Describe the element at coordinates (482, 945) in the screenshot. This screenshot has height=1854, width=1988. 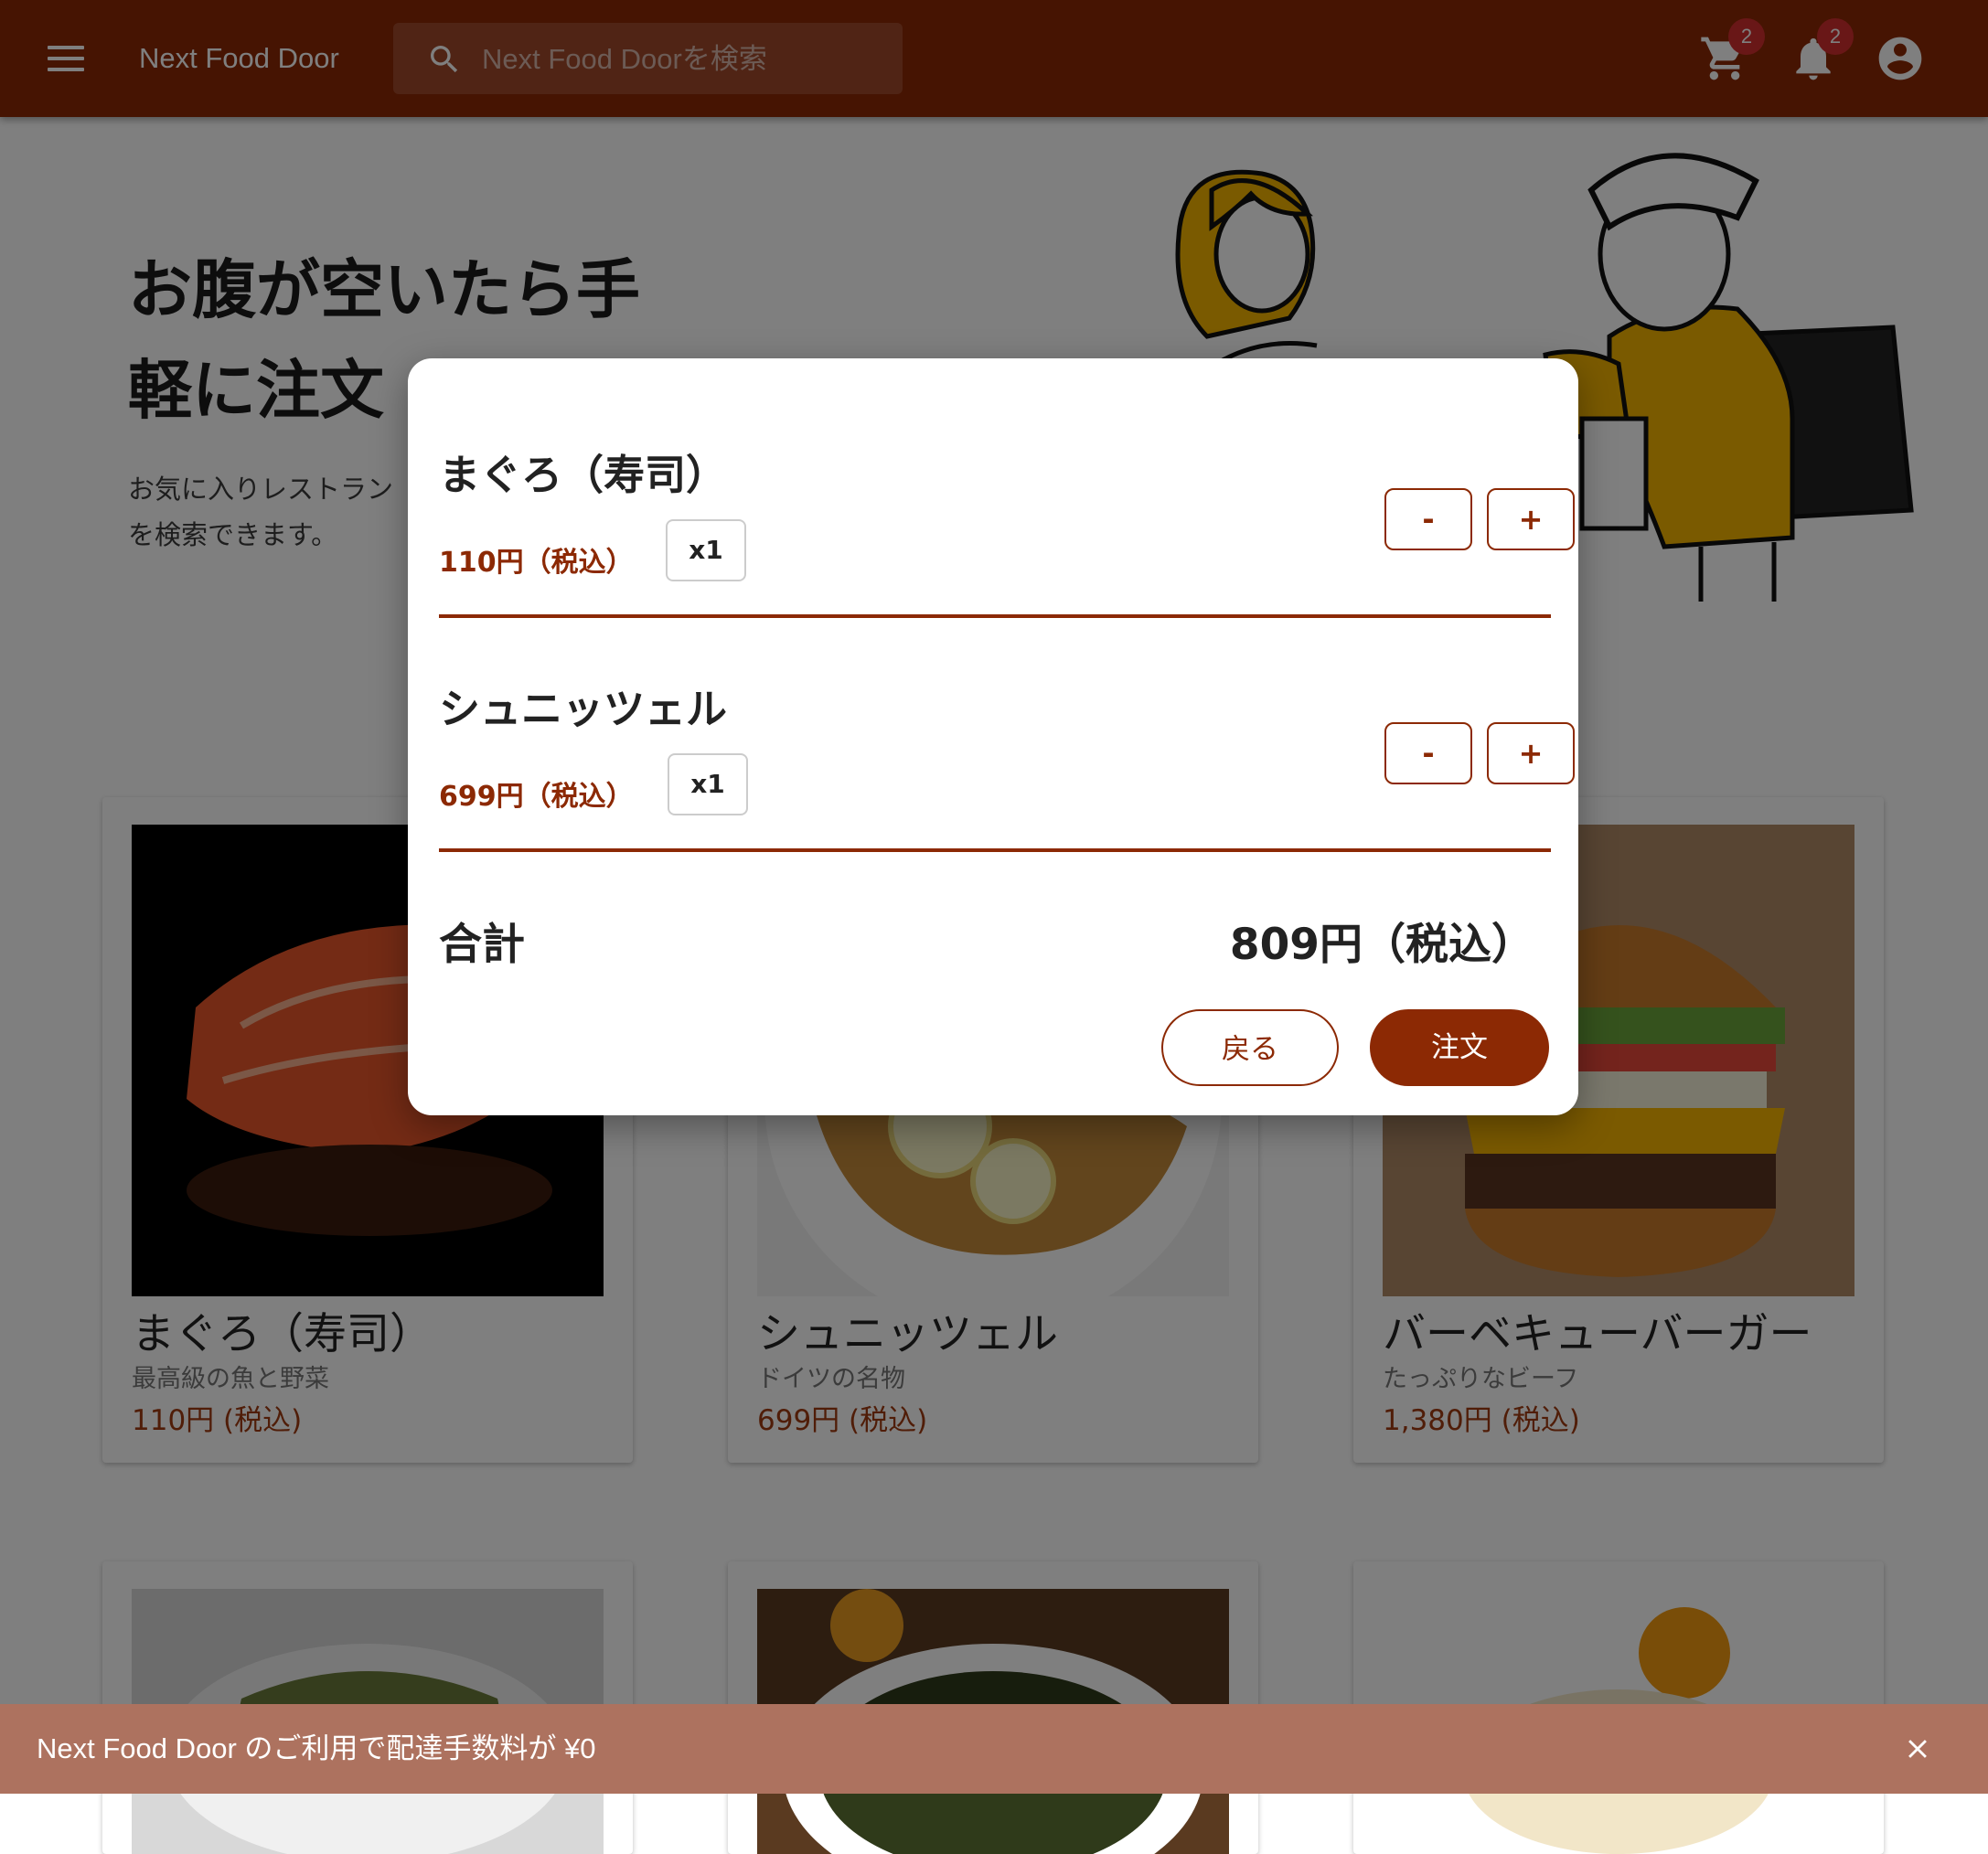
I see `total-label: 合計` at that location.